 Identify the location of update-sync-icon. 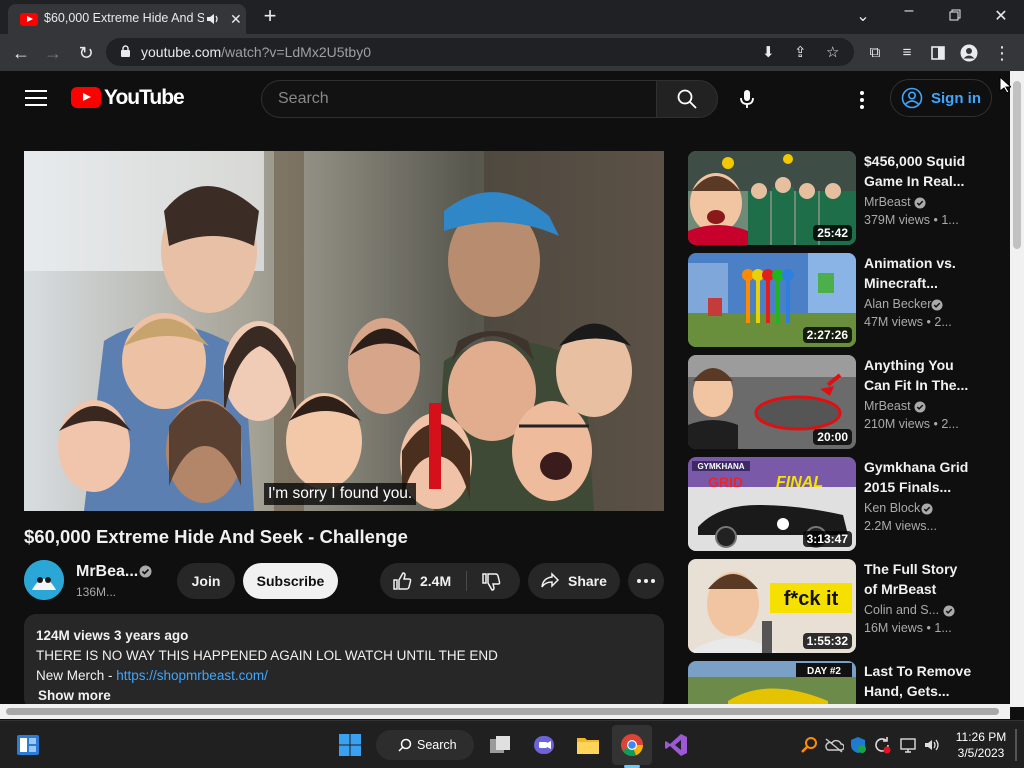
(882, 745).